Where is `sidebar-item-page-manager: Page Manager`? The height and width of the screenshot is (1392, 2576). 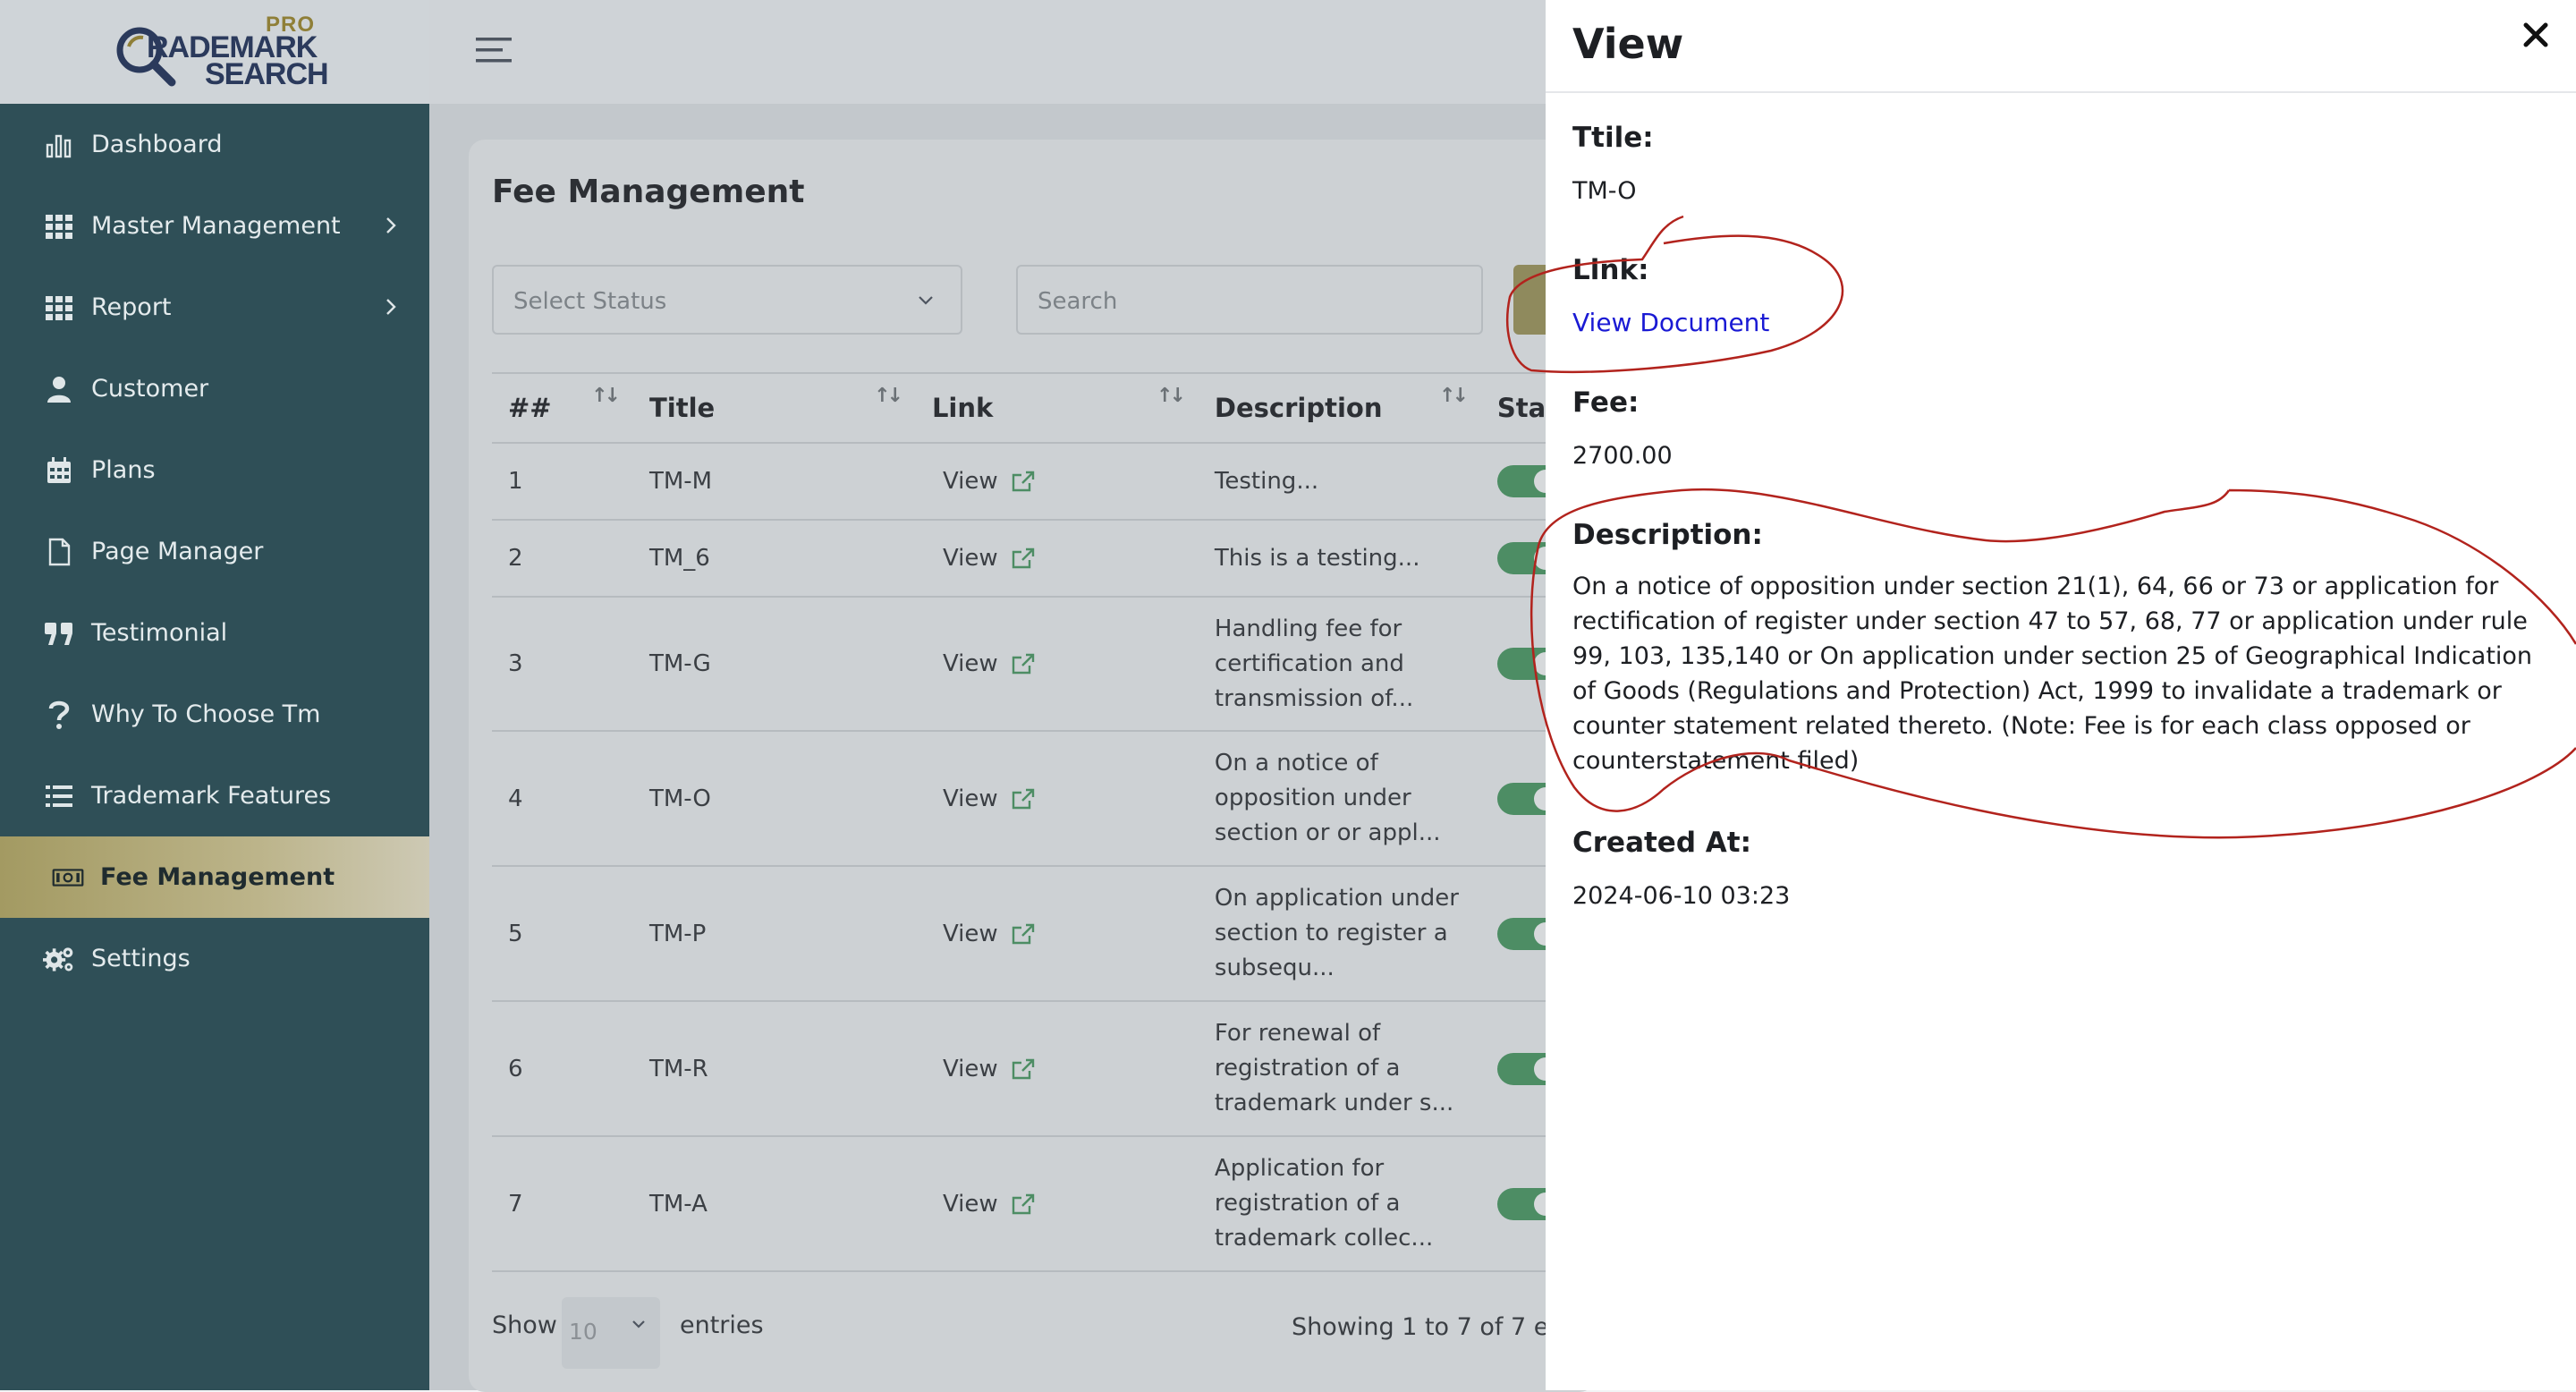 sidebar-item-page-manager: Page Manager is located at coordinates (214, 551).